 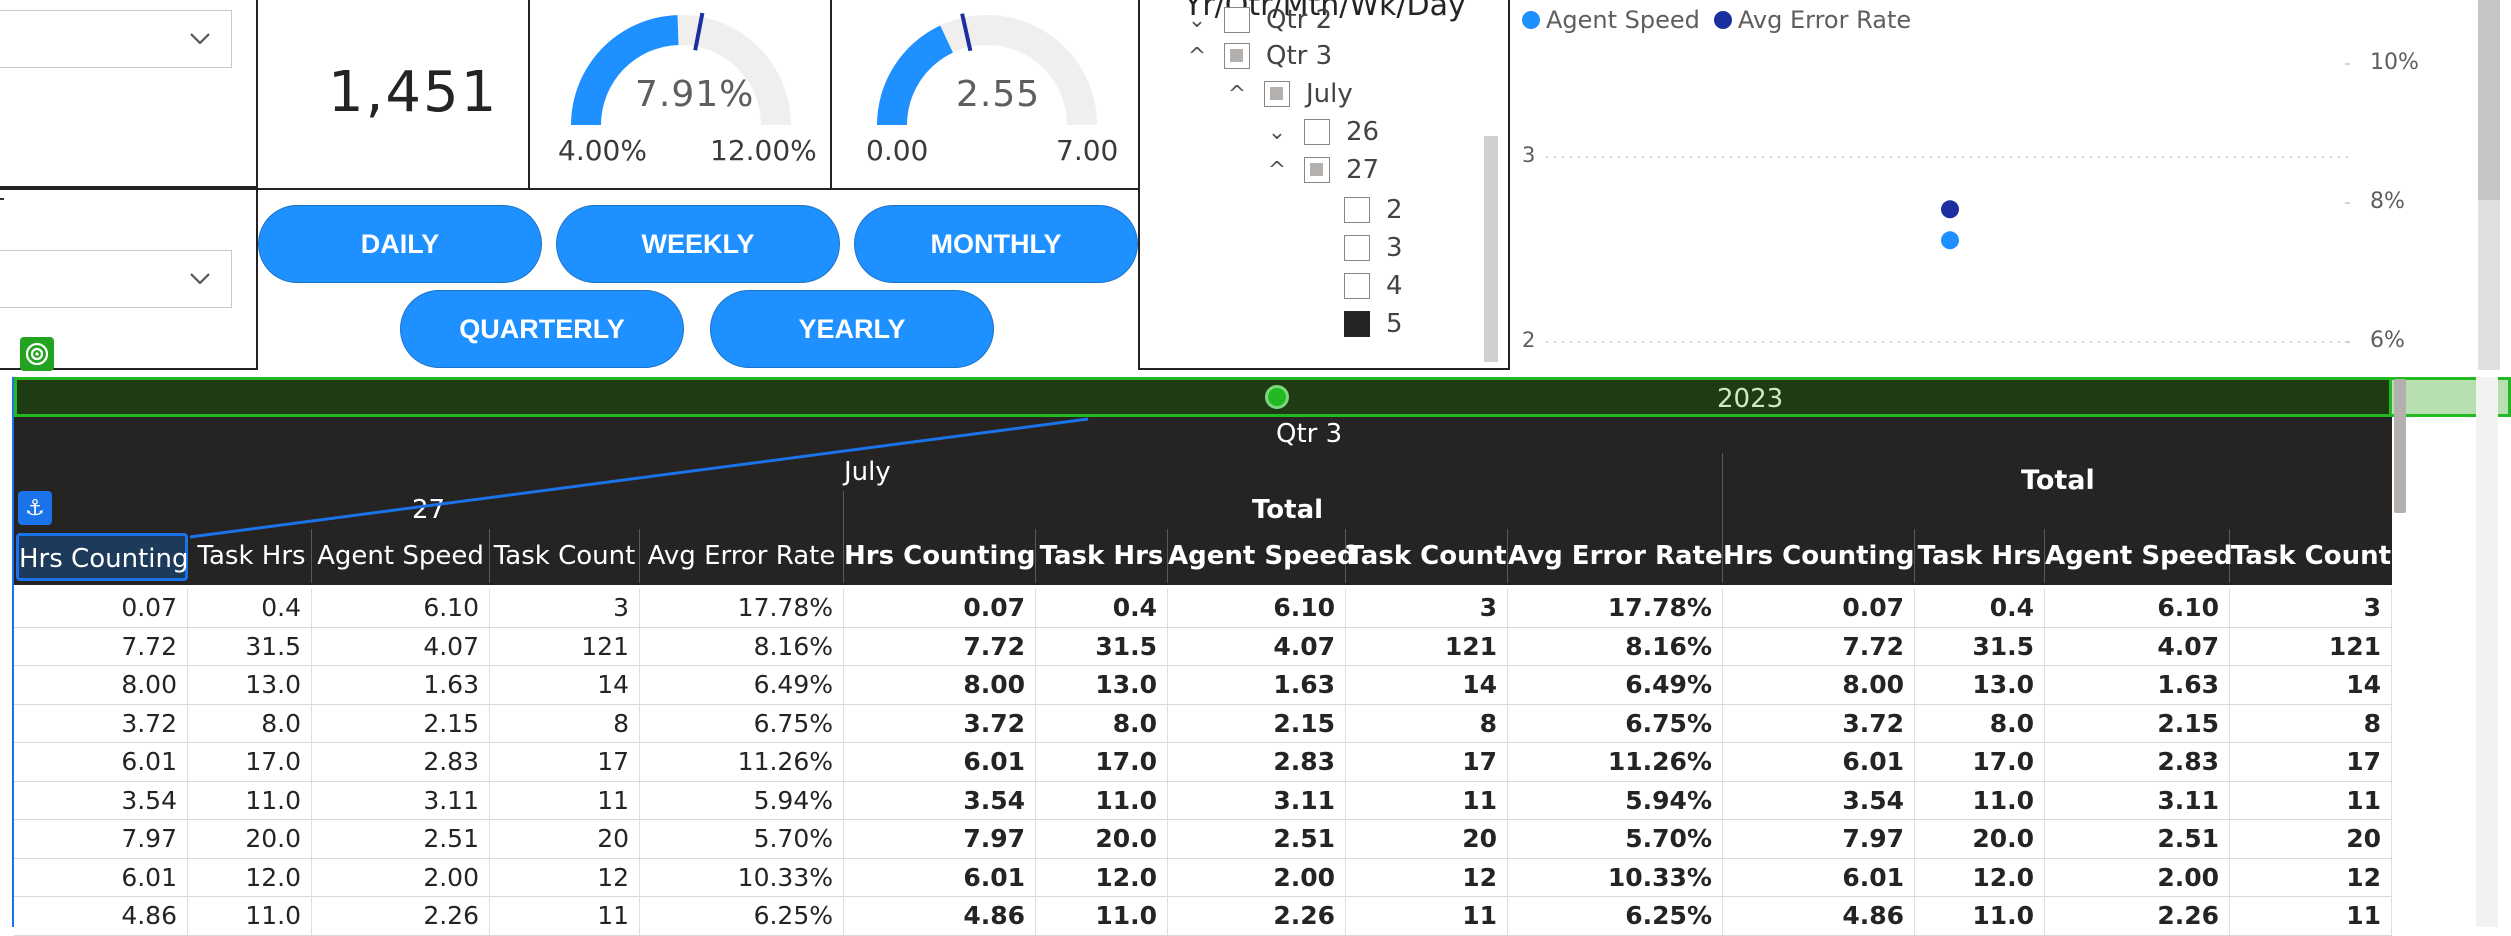 I want to click on table-cell: 8.16%, so click(x=1615, y=646).